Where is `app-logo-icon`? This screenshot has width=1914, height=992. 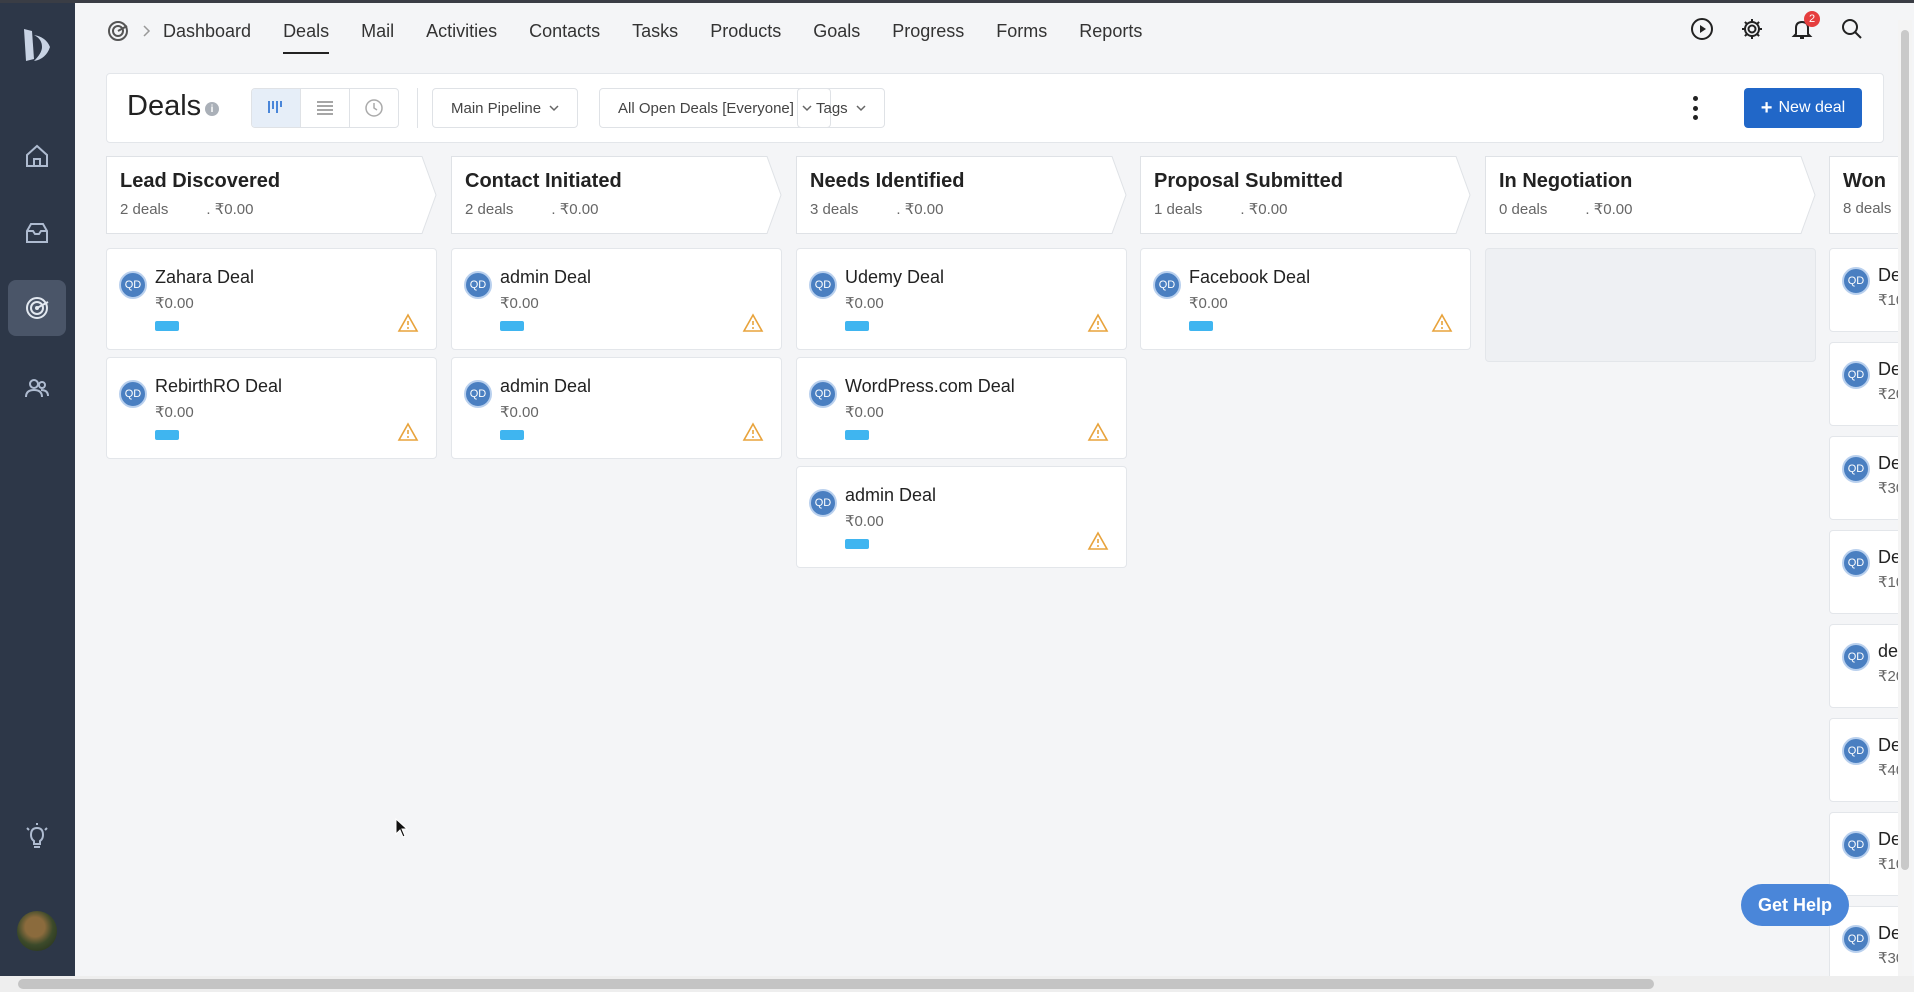
app-logo-icon is located at coordinates (38, 45).